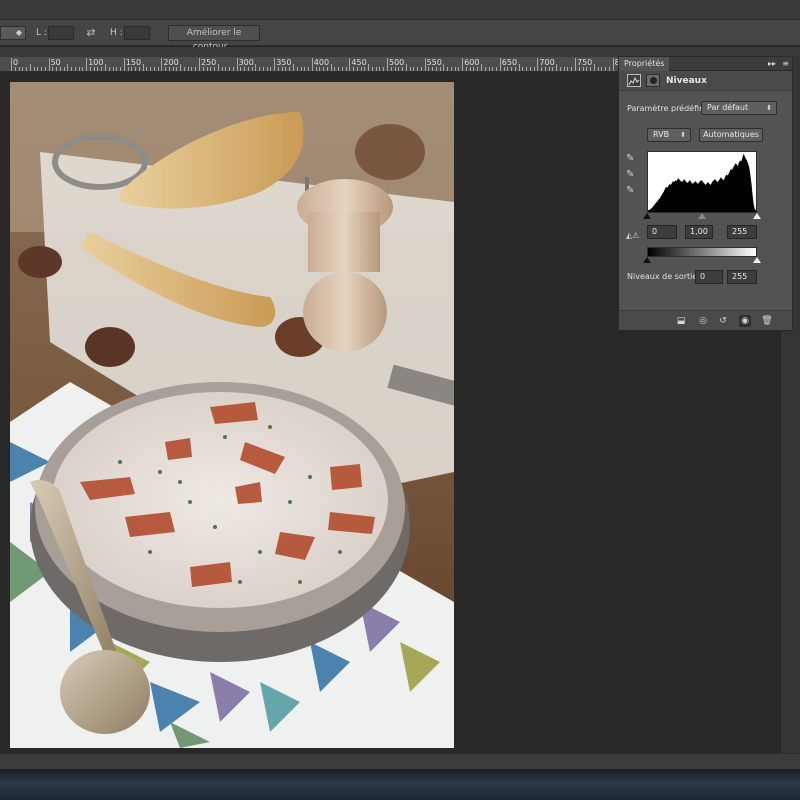  I want to click on preset-label: Paramètre prédéfini :, so click(669, 108).